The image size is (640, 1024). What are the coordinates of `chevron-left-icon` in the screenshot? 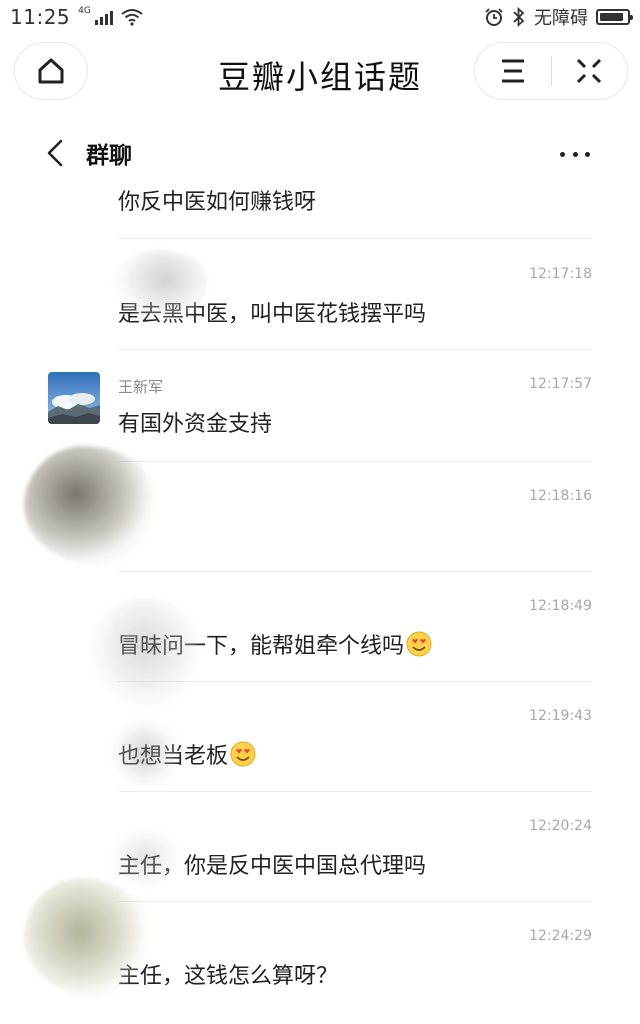 It's located at (55, 153).